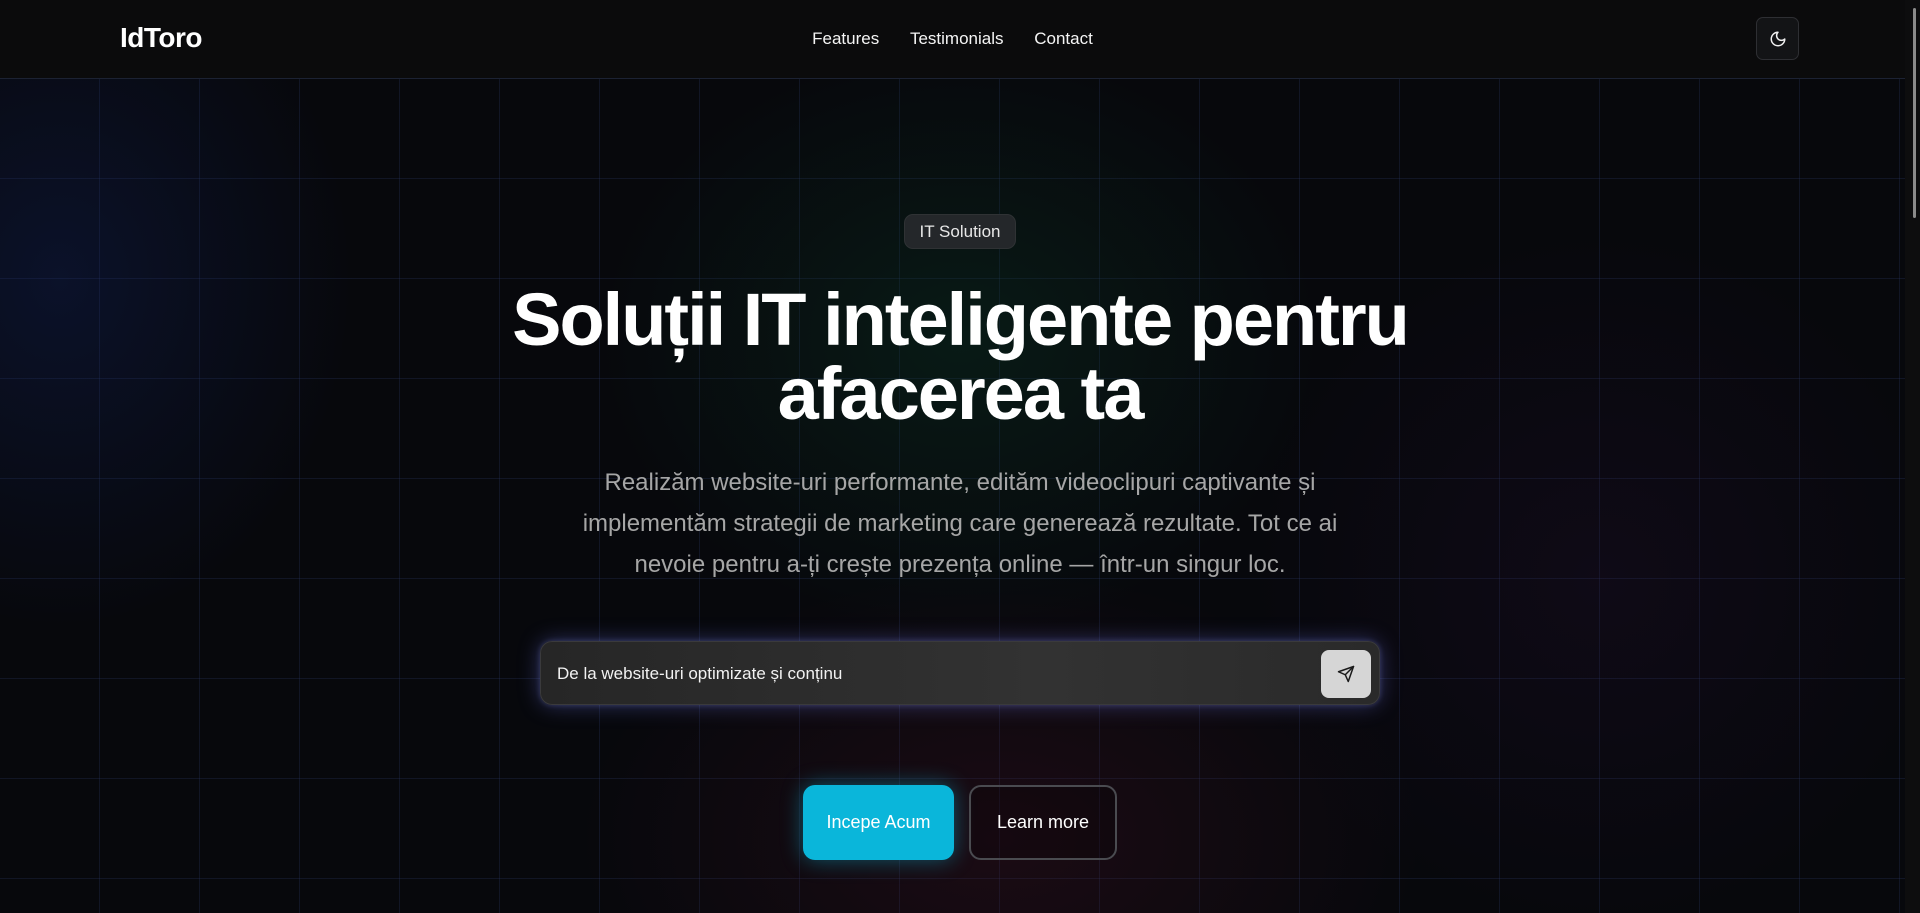 Image resolution: width=1920 pixels, height=913 pixels. I want to click on send-icon, so click(1346, 674).